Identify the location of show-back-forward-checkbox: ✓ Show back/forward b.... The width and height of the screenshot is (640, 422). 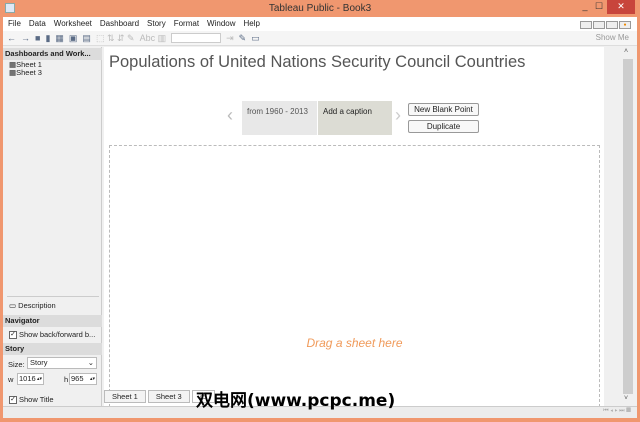
(52, 335).